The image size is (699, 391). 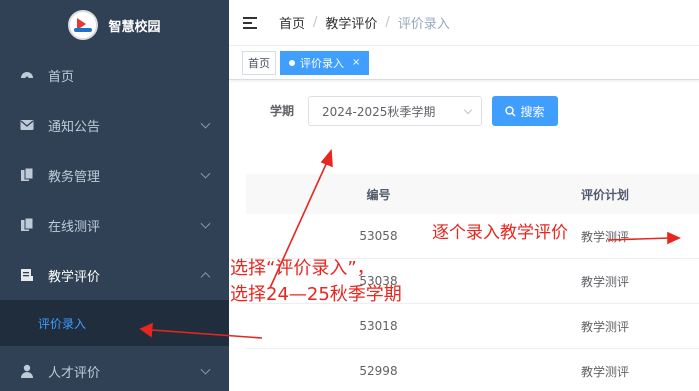 I want to click on search-icon, so click(x=510, y=110).